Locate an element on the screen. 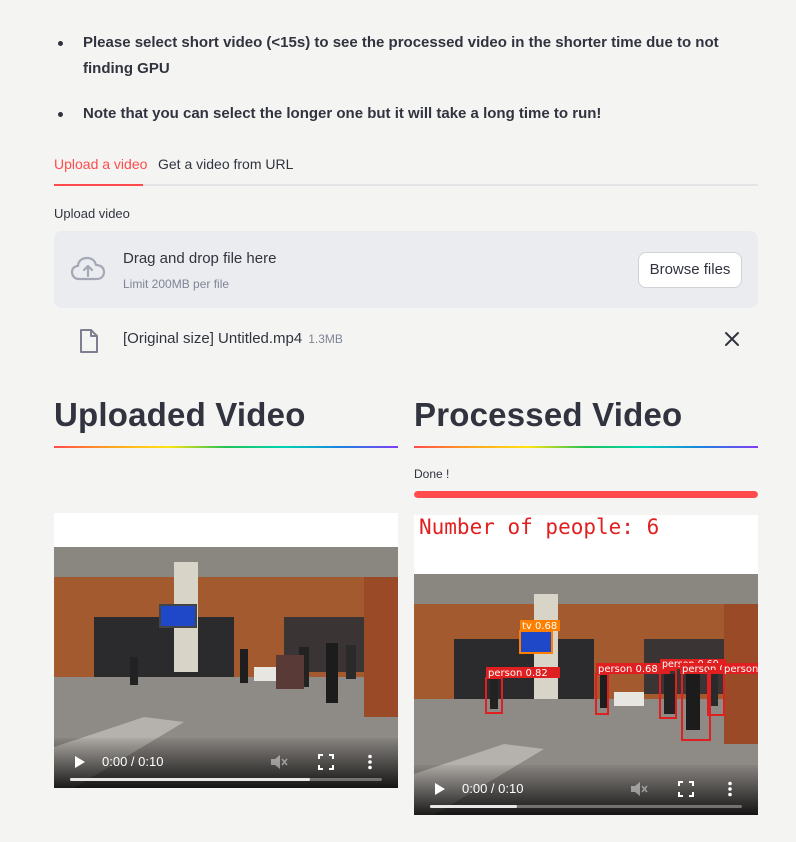  progress-fill is located at coordinates (586, 494).